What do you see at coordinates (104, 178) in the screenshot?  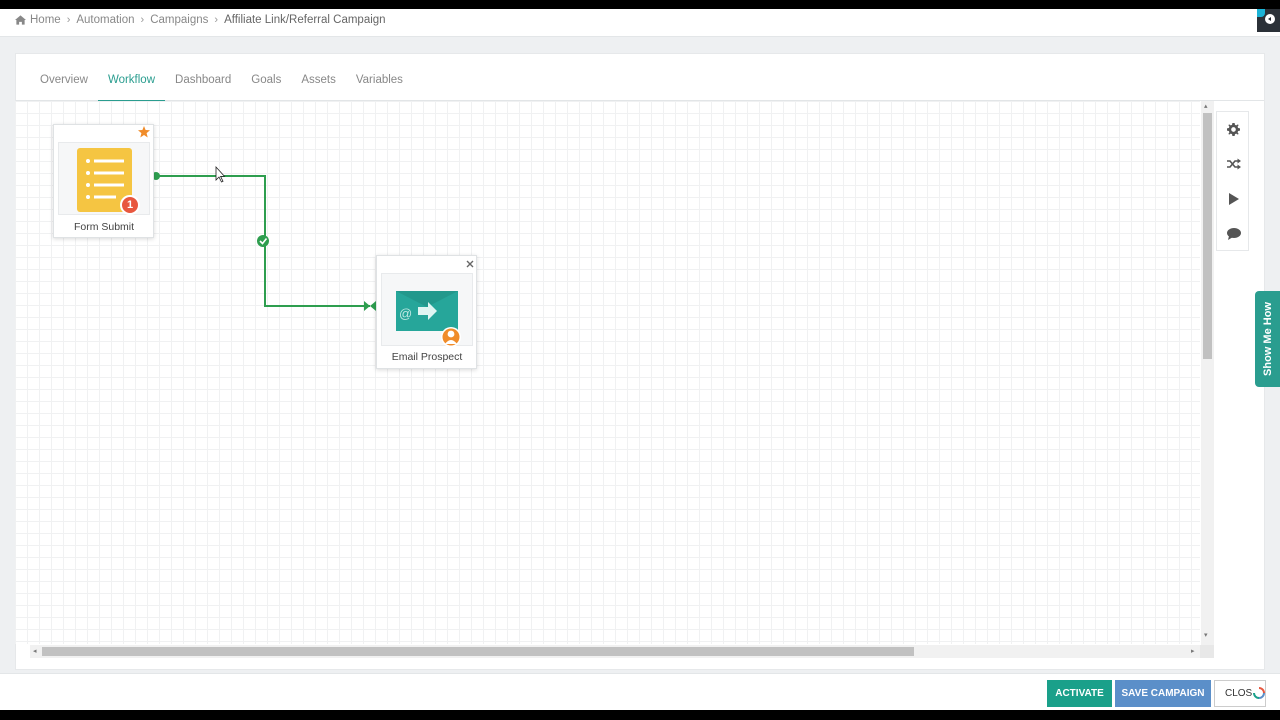 I see `node-icon-area: 1` at bounding box center [104, 178].